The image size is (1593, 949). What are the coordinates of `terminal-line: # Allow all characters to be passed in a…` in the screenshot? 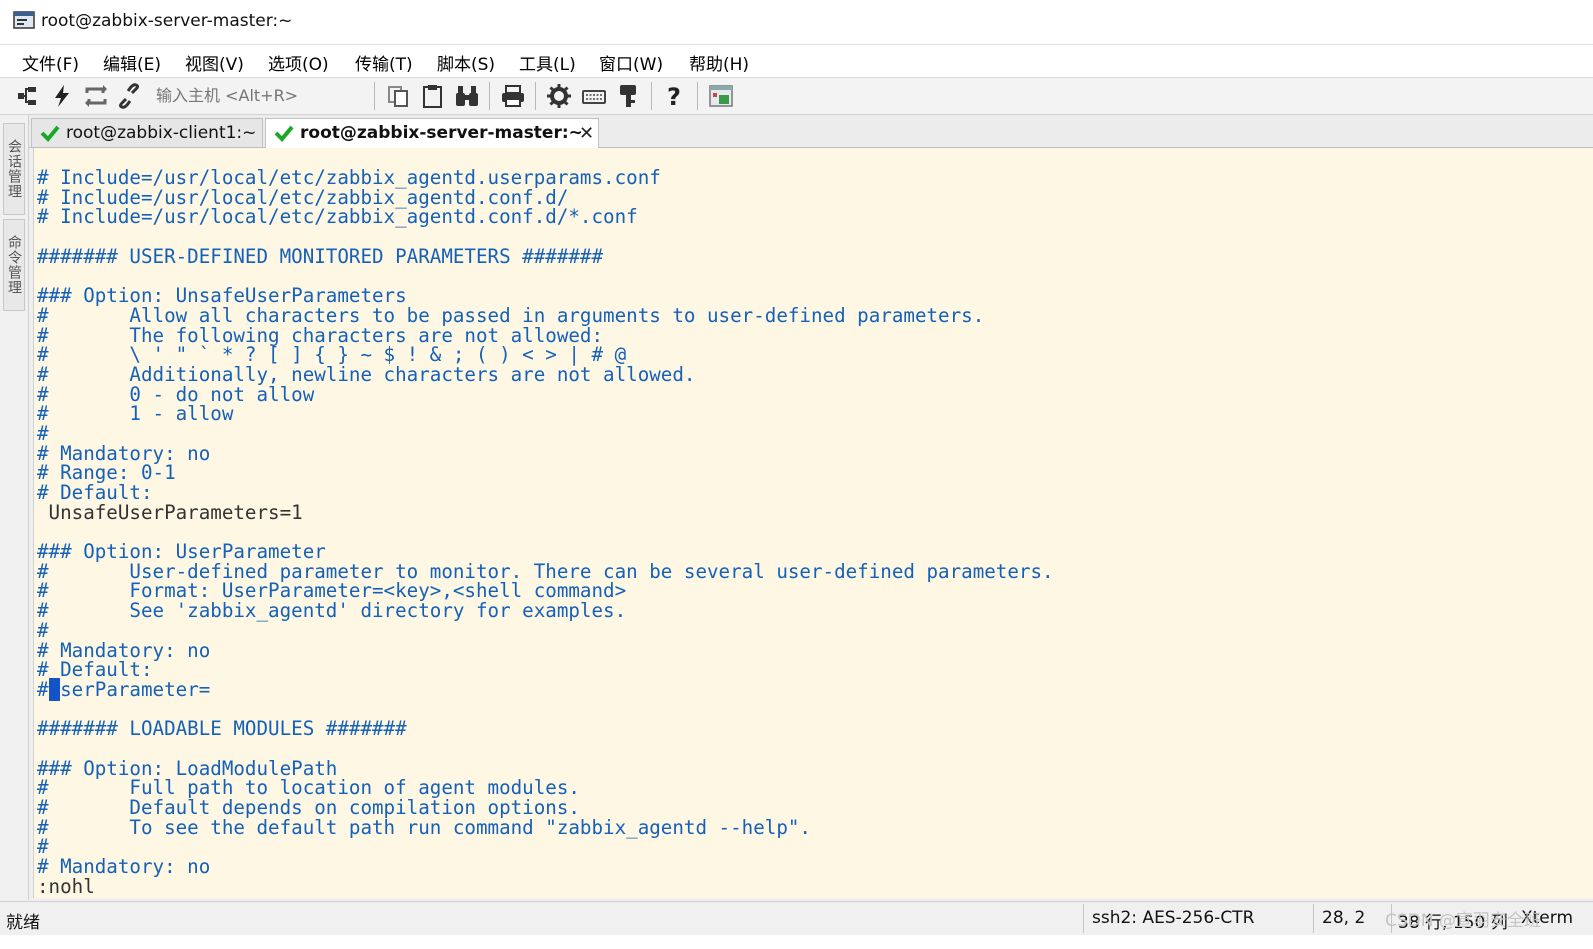 It's located at (511, 315).